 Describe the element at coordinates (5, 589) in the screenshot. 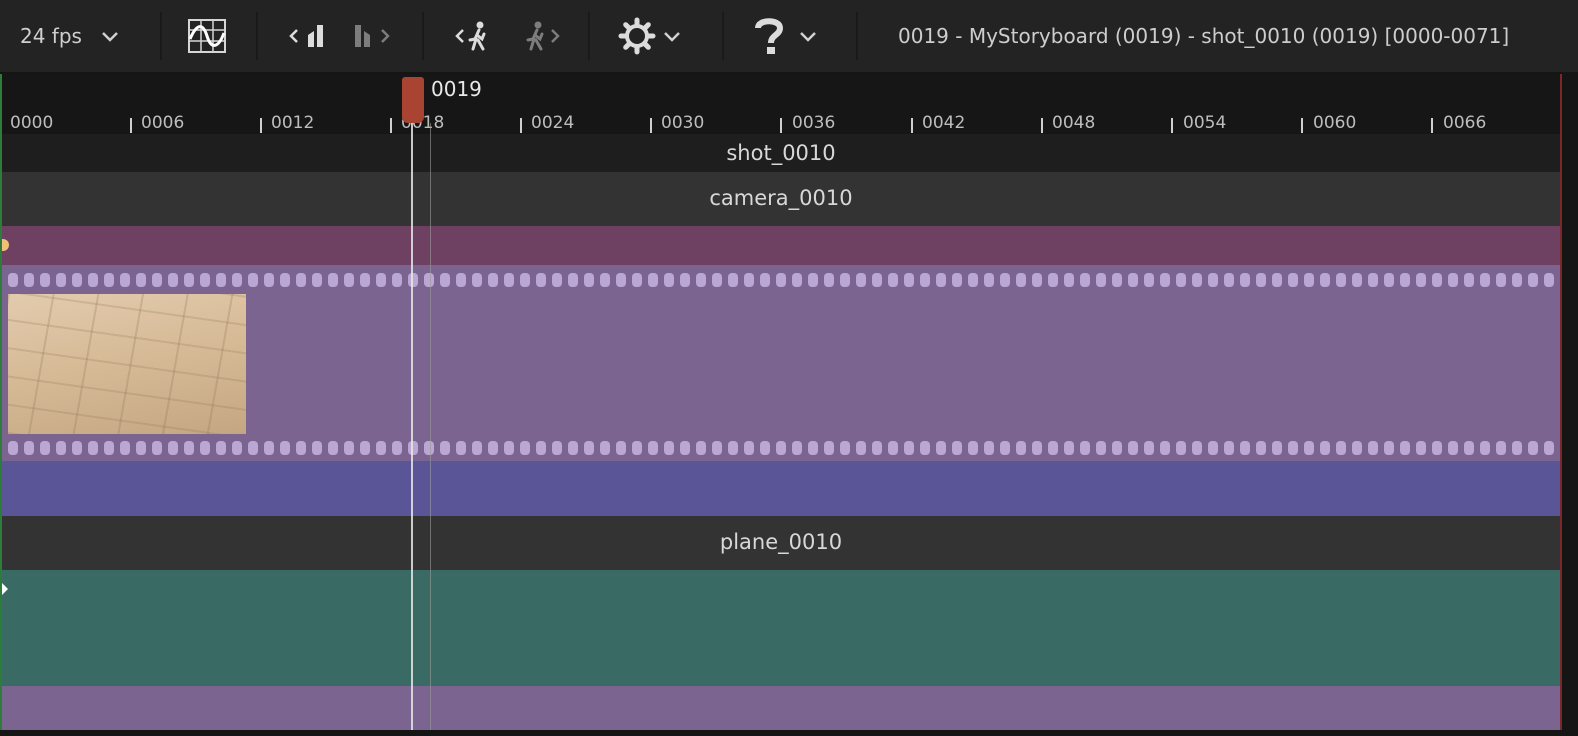

I see `section-start-marker` at that location.